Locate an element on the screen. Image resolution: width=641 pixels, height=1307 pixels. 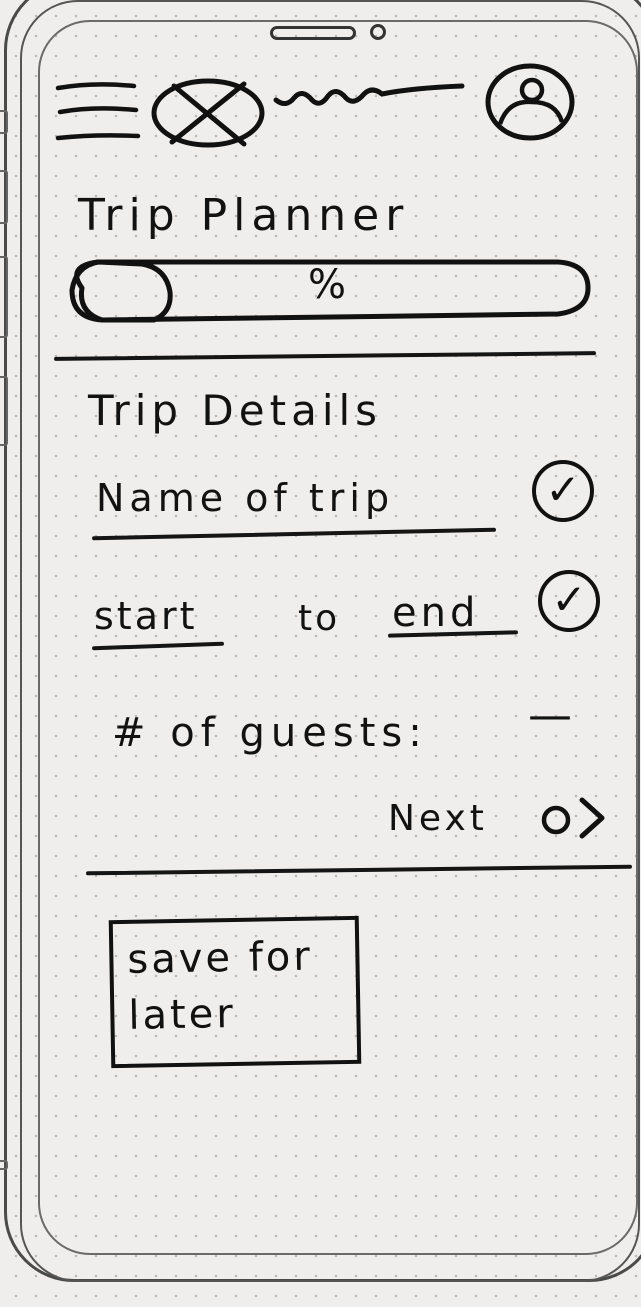
logo-squiggle-icon is located at coordinates (369, 94).